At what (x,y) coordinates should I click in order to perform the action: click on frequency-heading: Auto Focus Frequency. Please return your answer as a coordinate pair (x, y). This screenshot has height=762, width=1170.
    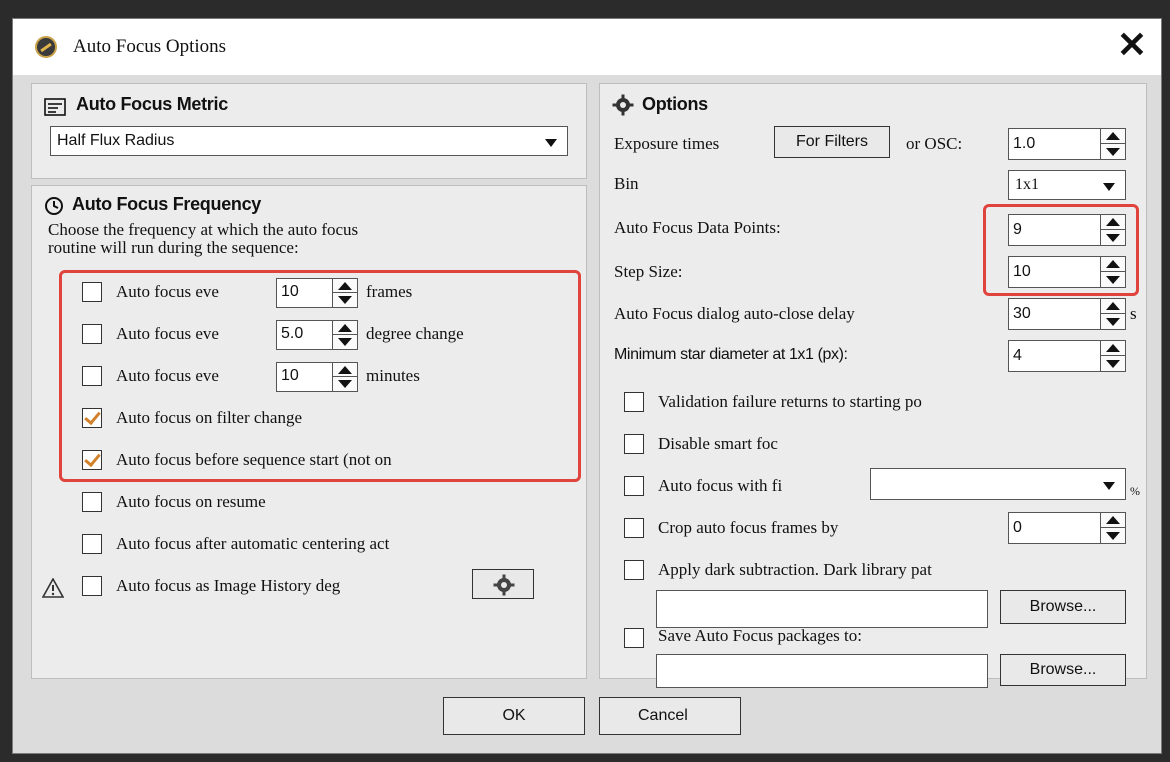
    Looking at the image, I should click on (167, 204).